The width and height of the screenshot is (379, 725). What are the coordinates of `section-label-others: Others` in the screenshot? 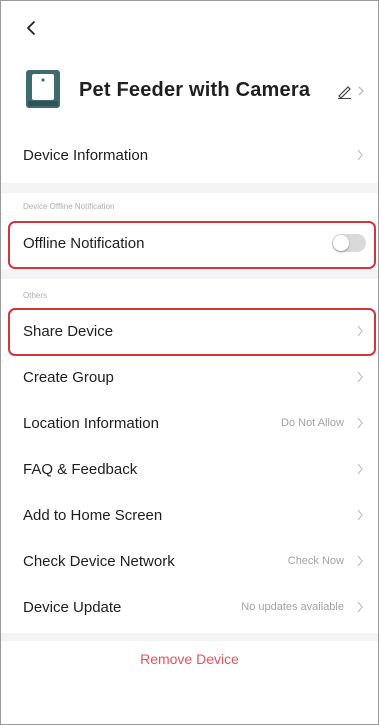 It's located at (35, 295).